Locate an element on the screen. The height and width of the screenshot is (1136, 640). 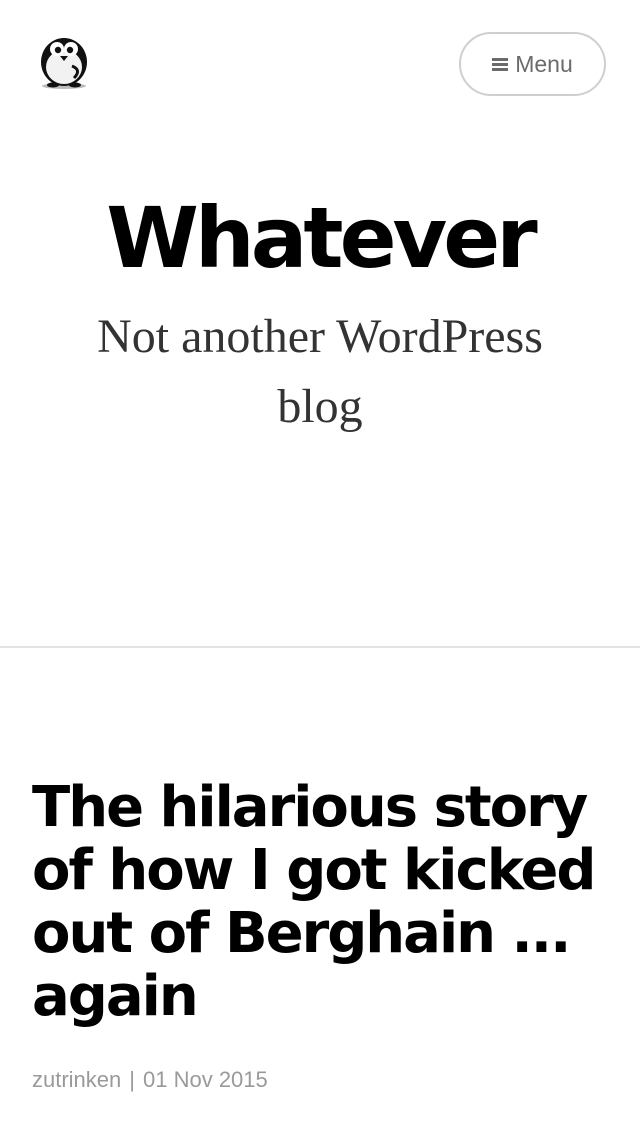
hamburger-icon is located at coordinates (500, 64).